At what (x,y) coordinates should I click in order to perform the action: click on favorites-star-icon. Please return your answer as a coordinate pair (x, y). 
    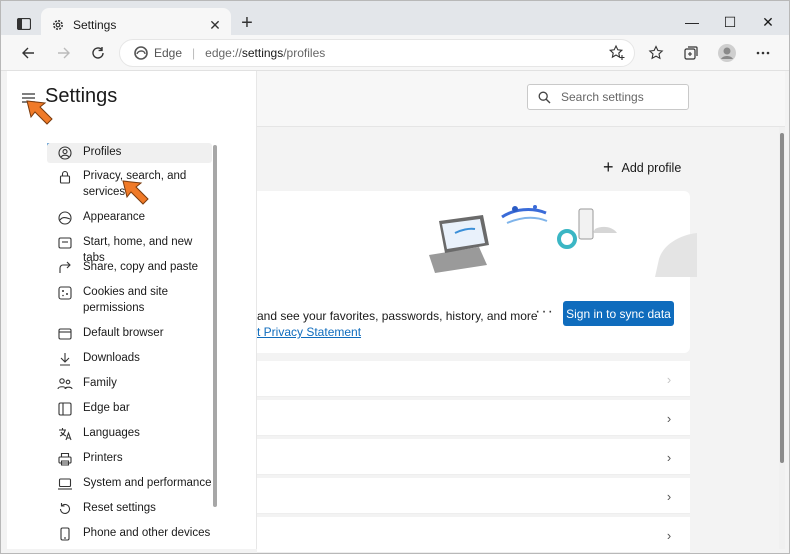
    Looking at the image, I should click on (656, 52).